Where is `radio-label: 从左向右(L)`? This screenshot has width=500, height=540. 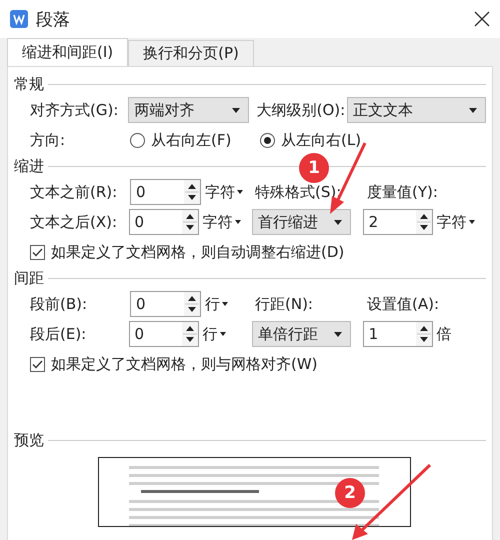
radio-label: 从左向右(L) is located at coordinates (321, 140).